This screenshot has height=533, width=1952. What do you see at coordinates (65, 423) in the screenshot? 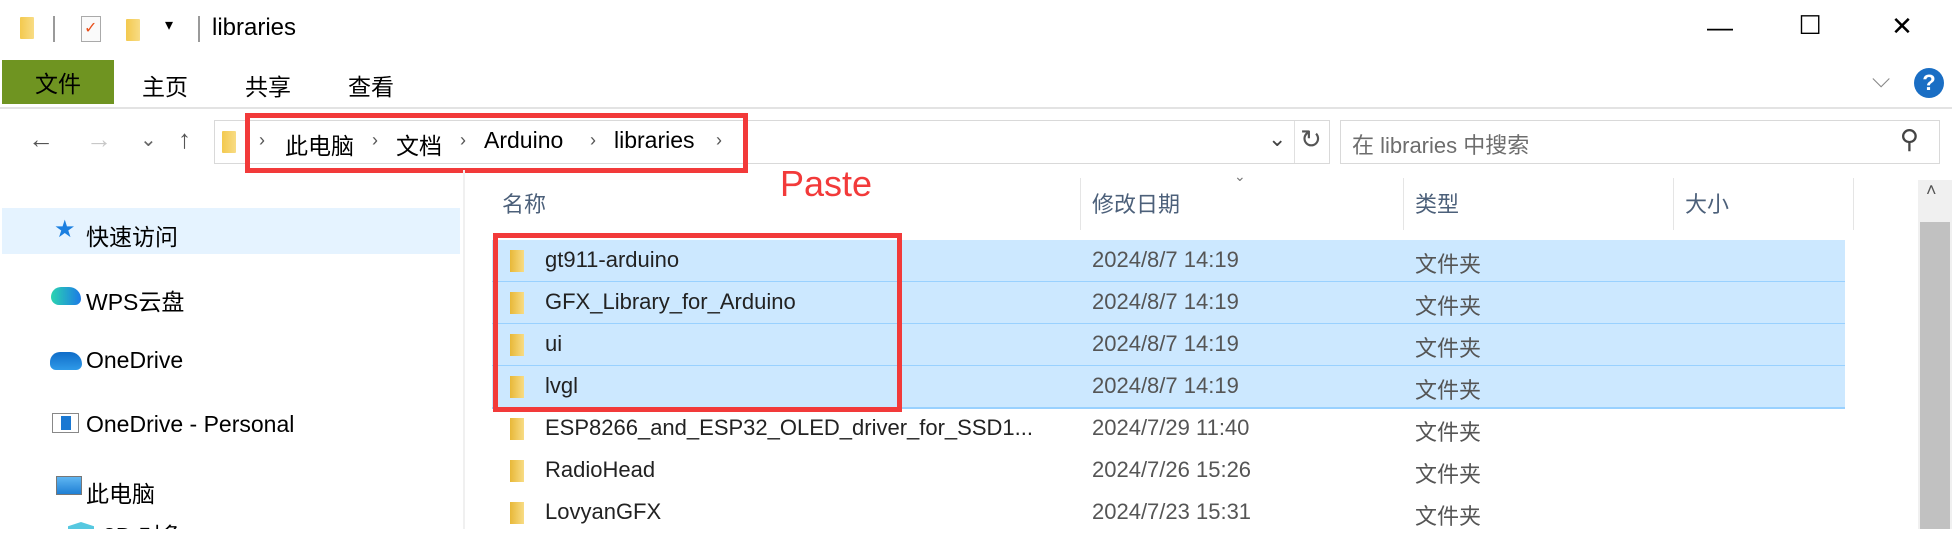
I see `onedrive-personal-icon` at bounding box center [65, 423].